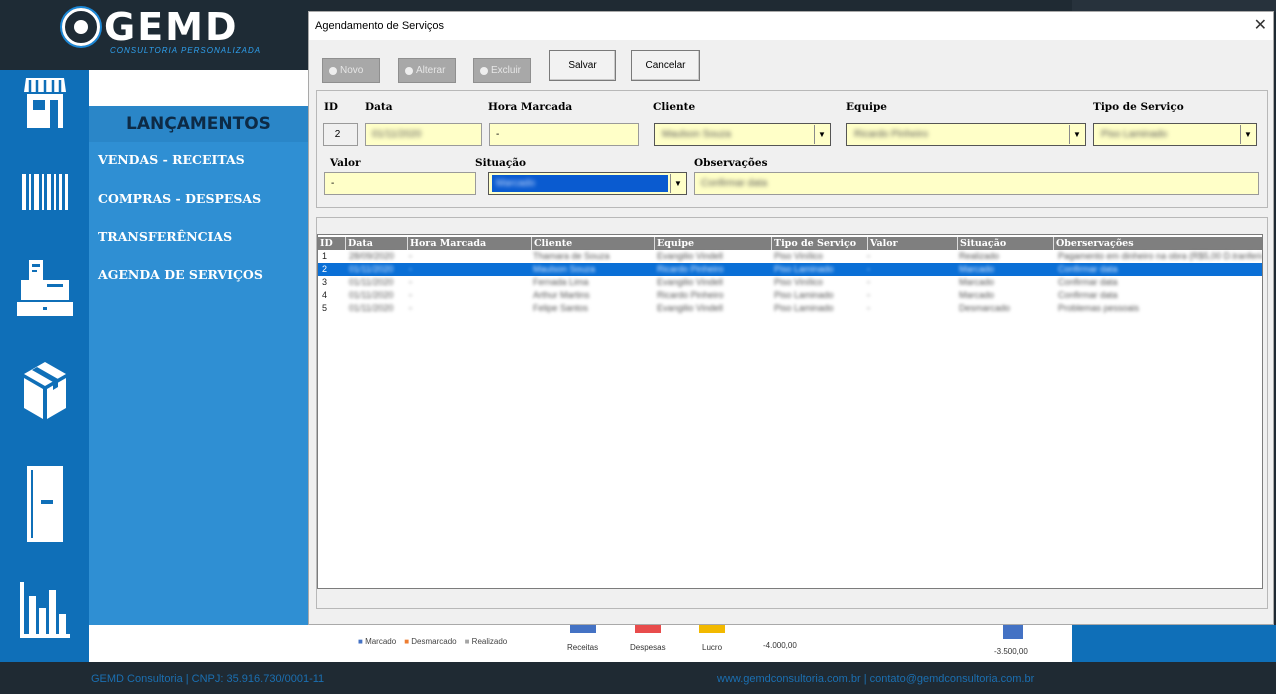 The image size is (1276, 694). I want to click on logo-bar: GEMD CONSULTORIA PERSONALIZADA, so click(155, 35).